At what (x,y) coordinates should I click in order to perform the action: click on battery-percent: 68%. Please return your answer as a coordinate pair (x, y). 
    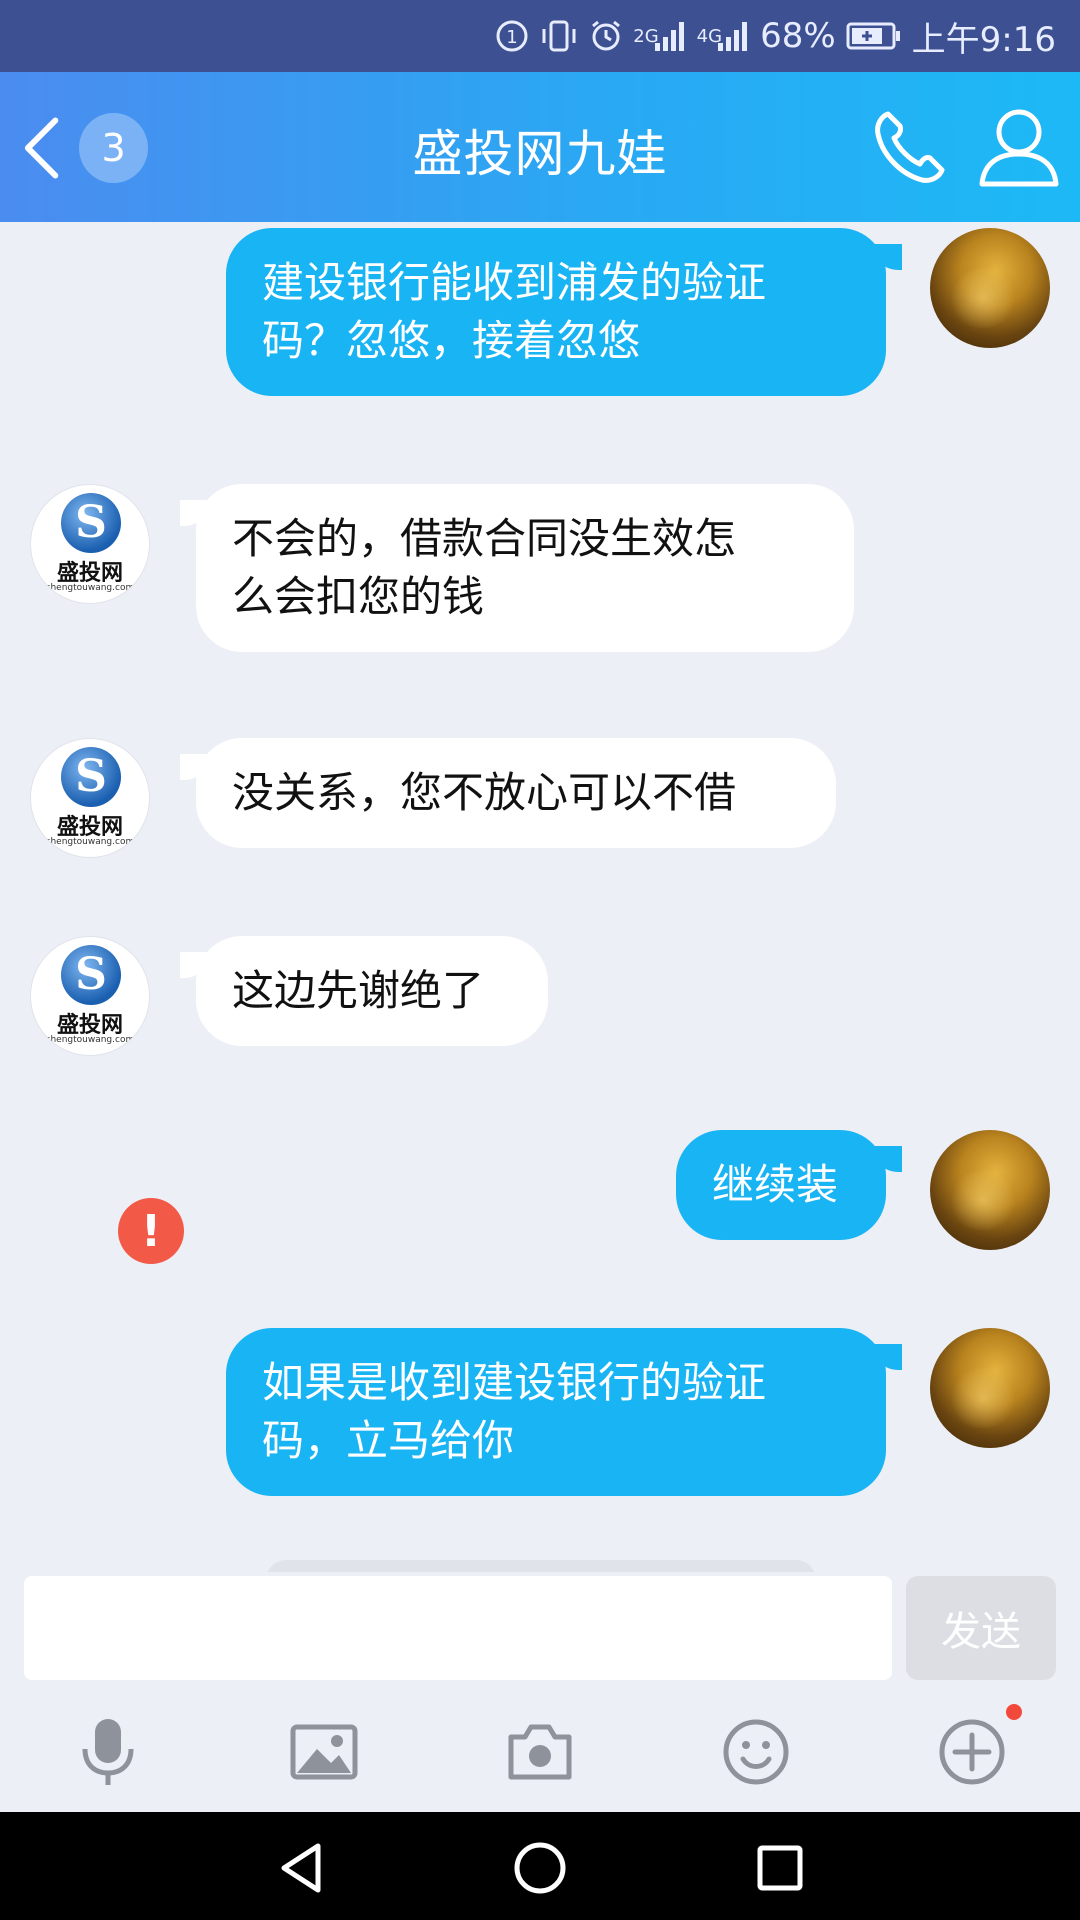
    Looking at the image, I should click on (798, 36).